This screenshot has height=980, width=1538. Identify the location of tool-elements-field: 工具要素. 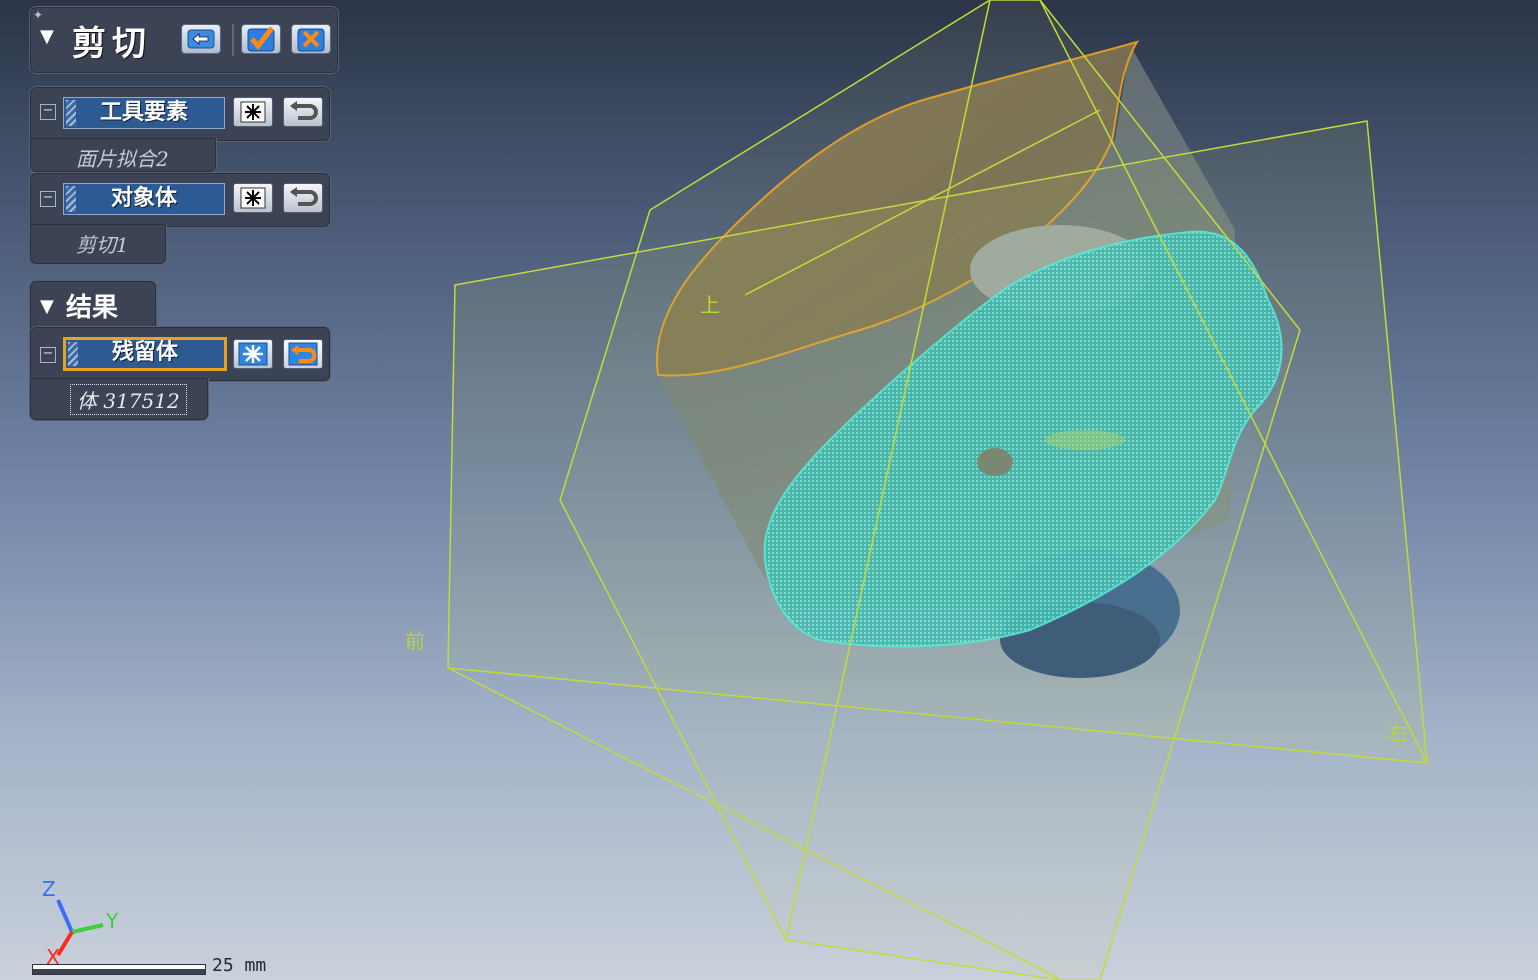
(144, 113).